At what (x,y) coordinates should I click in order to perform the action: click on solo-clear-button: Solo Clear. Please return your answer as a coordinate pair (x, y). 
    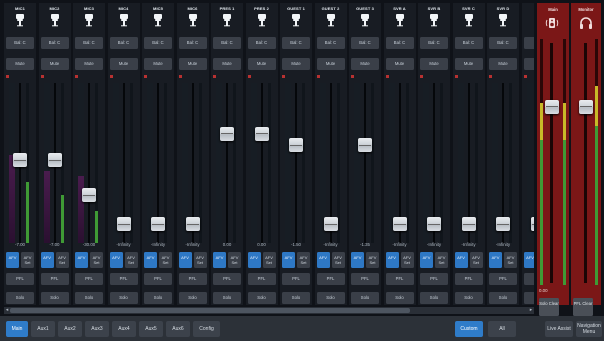
    Looking at the image, I should click on (549, 307).